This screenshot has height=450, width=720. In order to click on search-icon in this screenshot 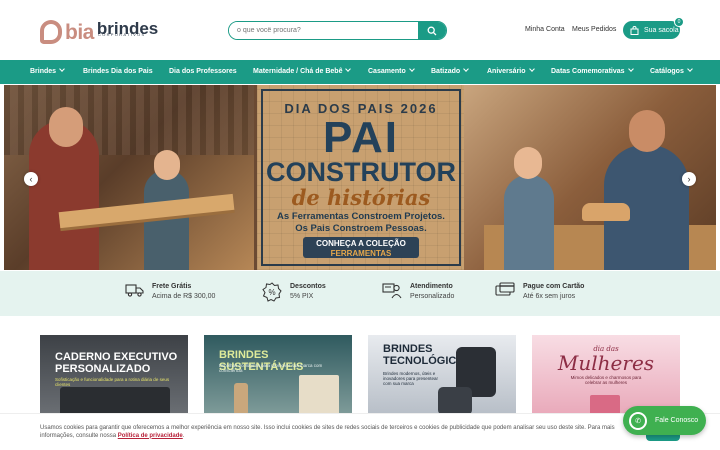, I will do `click(432, 30)`.